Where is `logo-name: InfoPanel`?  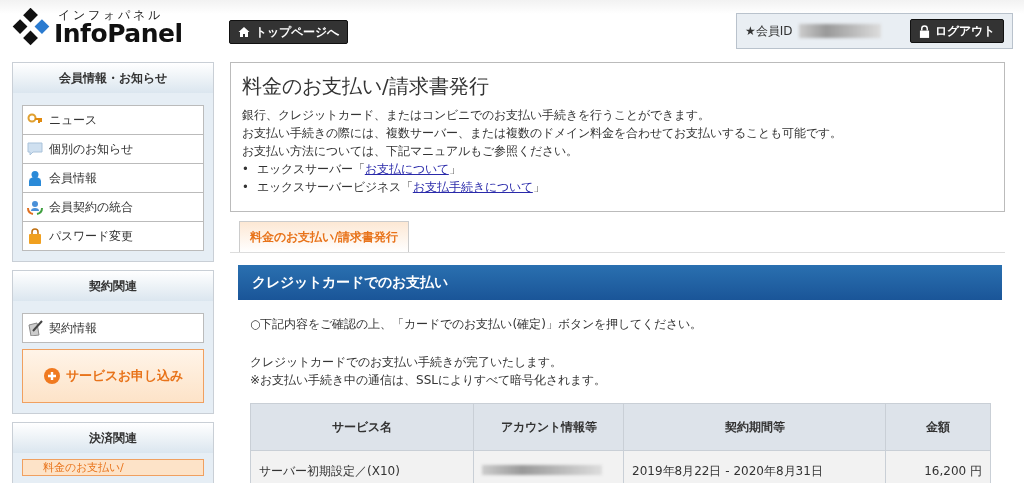
logo-name: InfoPanel is located at coordinates (118, 33).